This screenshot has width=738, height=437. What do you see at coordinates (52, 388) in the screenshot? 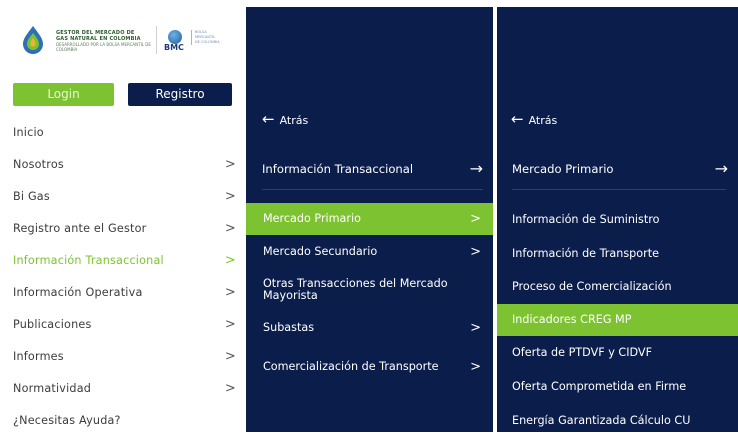
I see `nav-item-label: Normatividad` at bounding box center [52, 388].